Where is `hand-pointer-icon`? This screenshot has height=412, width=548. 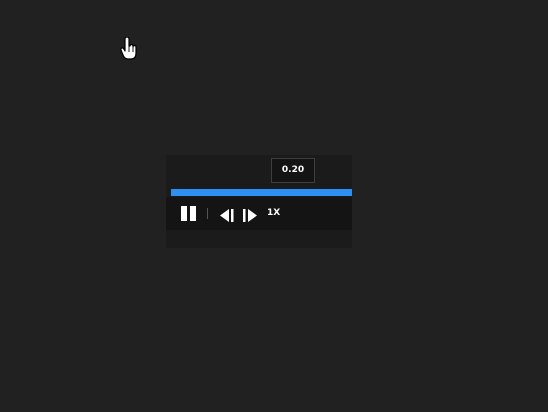 hand-pointer-icon is located at coordinates (128, 48).